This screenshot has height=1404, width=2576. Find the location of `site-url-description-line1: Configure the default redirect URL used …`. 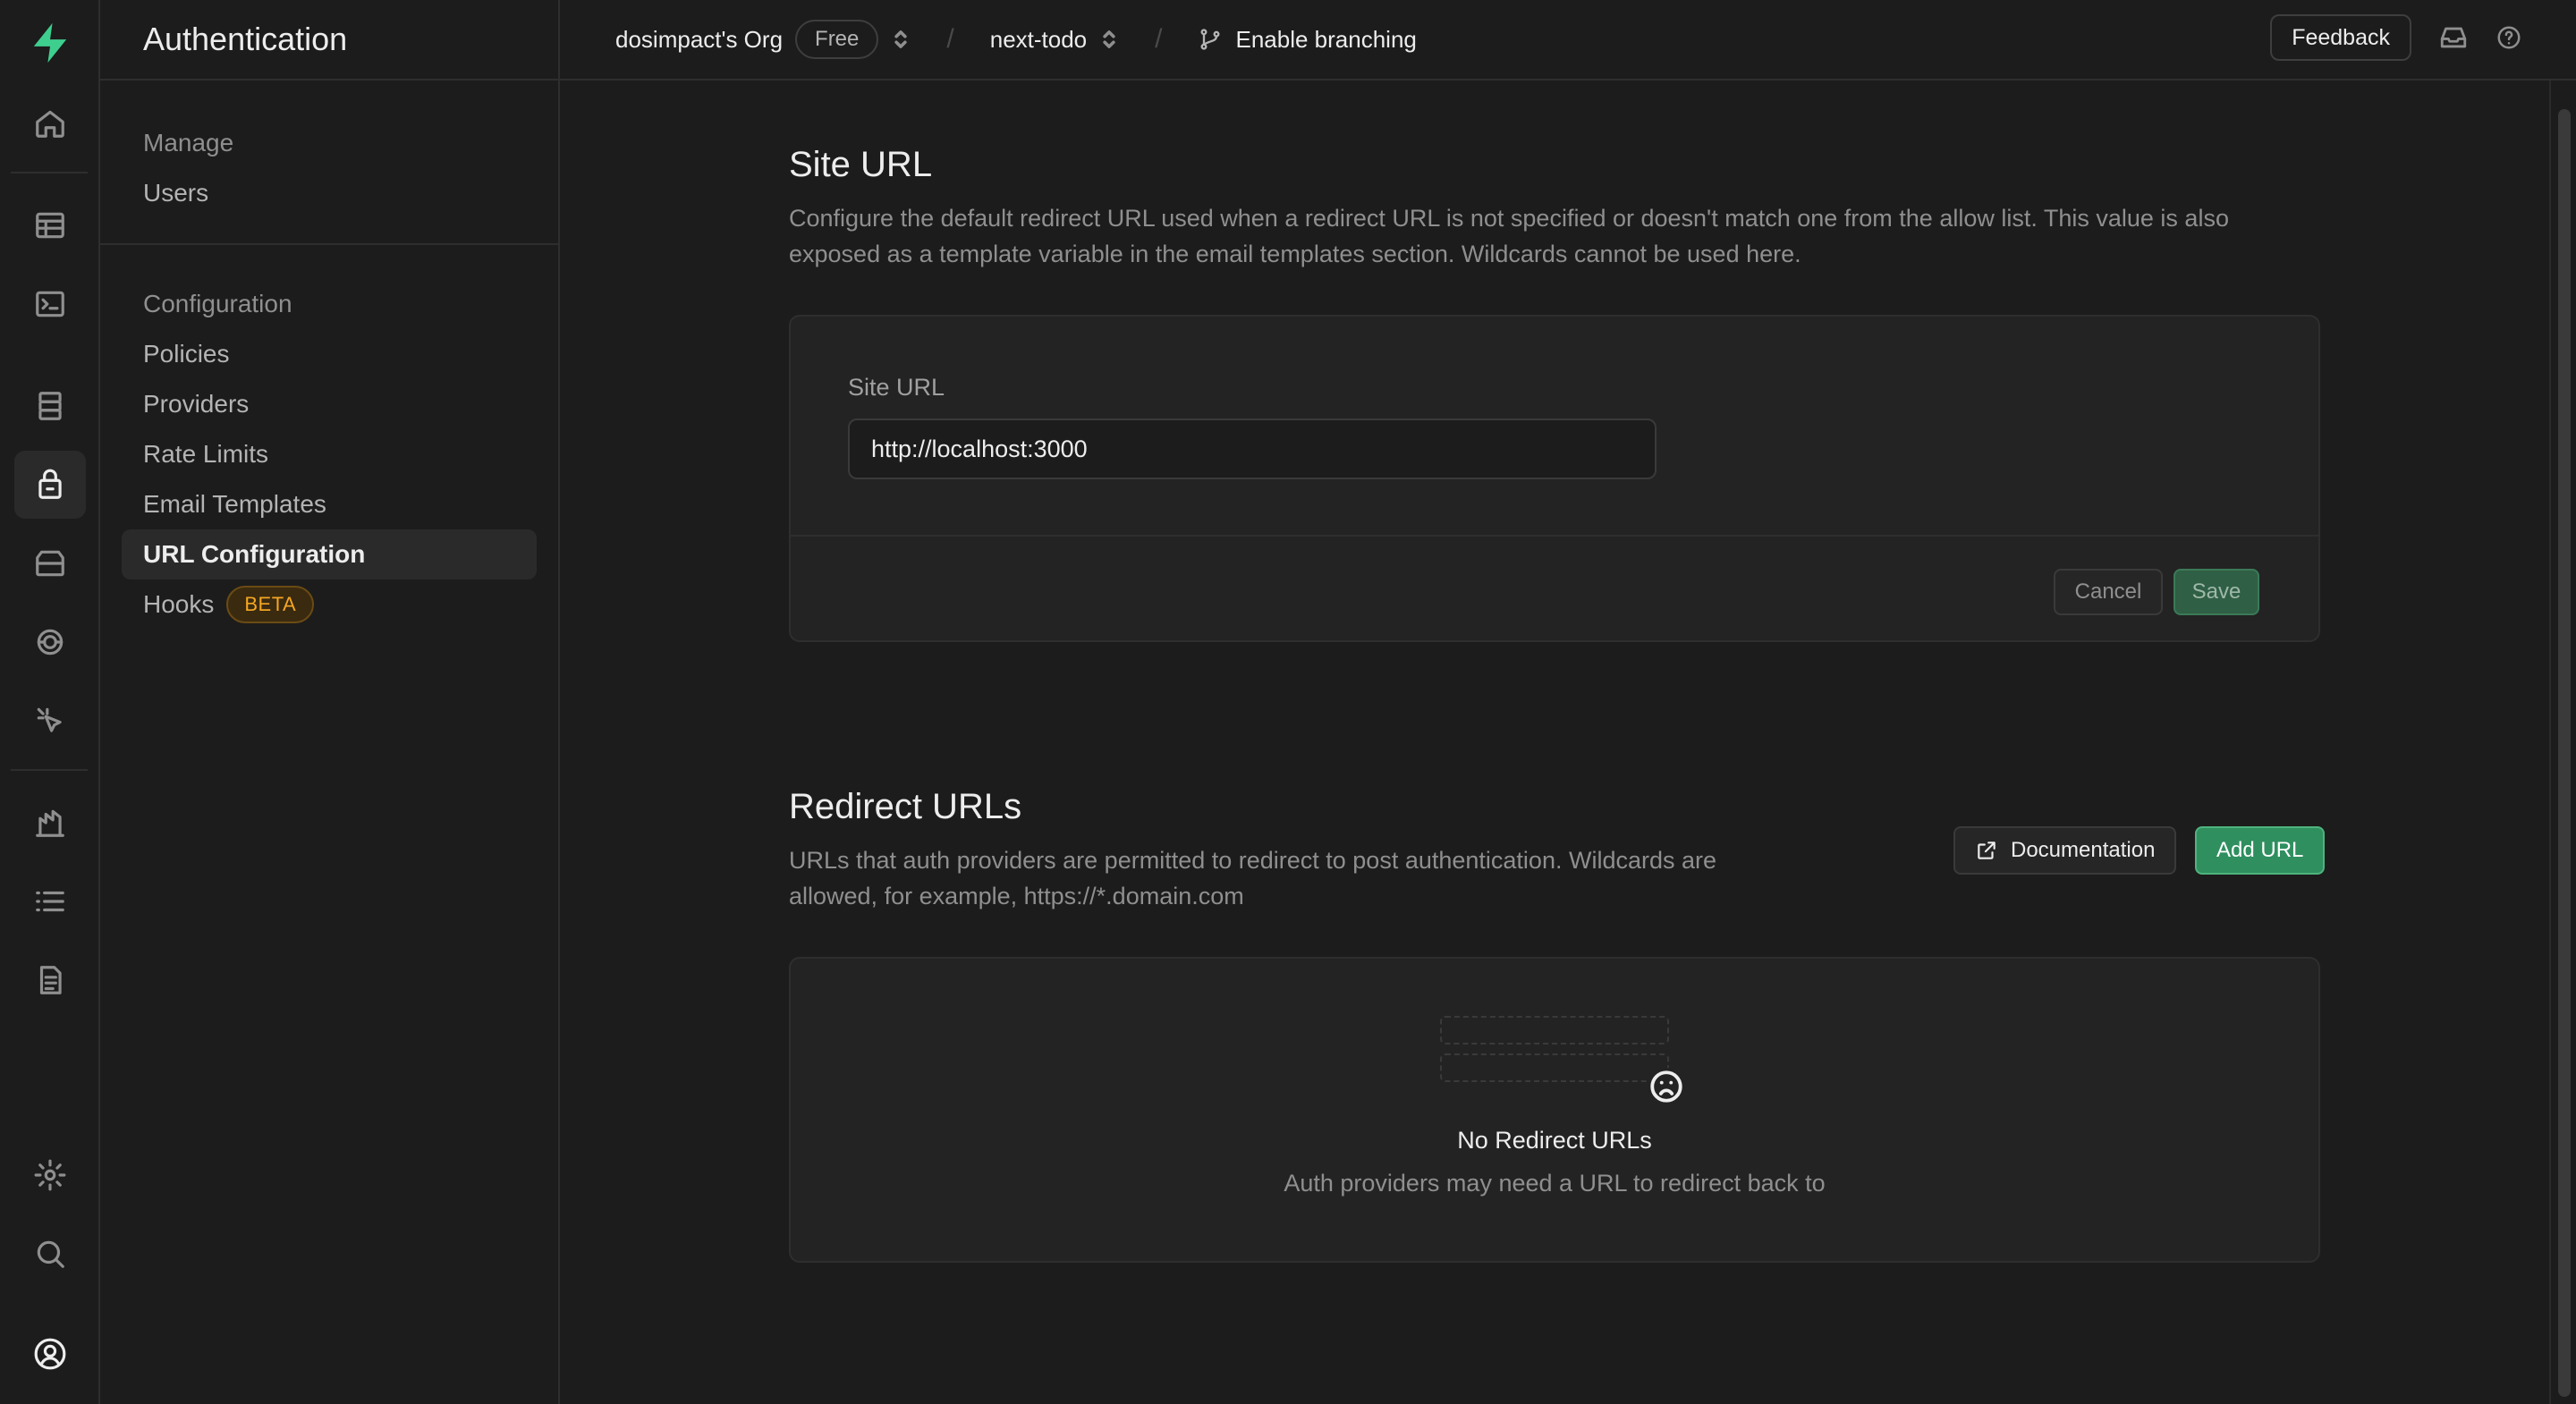

site-url-description-line1: Configure the default redirect URL used … is located at coordinates (1509, 219).